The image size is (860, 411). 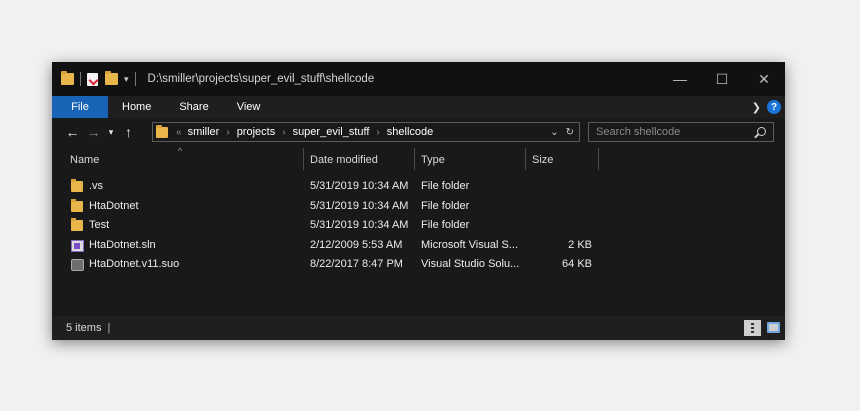 What do you see at coordinates (359, 160) in the screenshot?
I see `column-date-modified: Date modified` at bounding box center [359, 160].